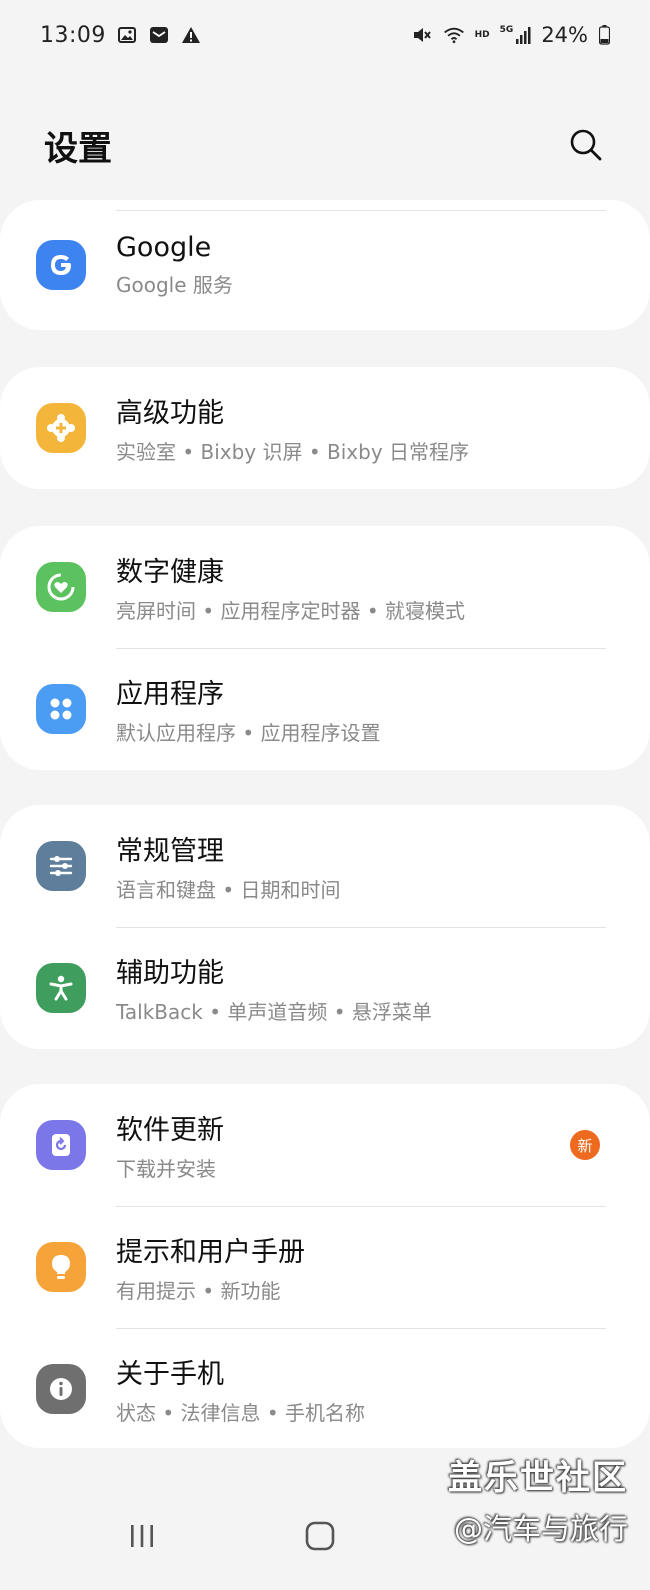  I want to click on row-subtitle: Google 服务, so click(174, 285).